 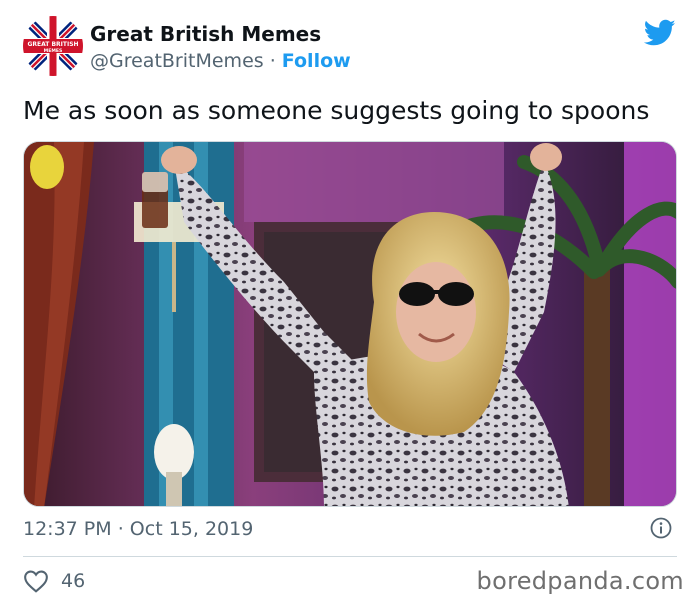 I want to click on follow-button: Follow, so click(x=316, y=61).